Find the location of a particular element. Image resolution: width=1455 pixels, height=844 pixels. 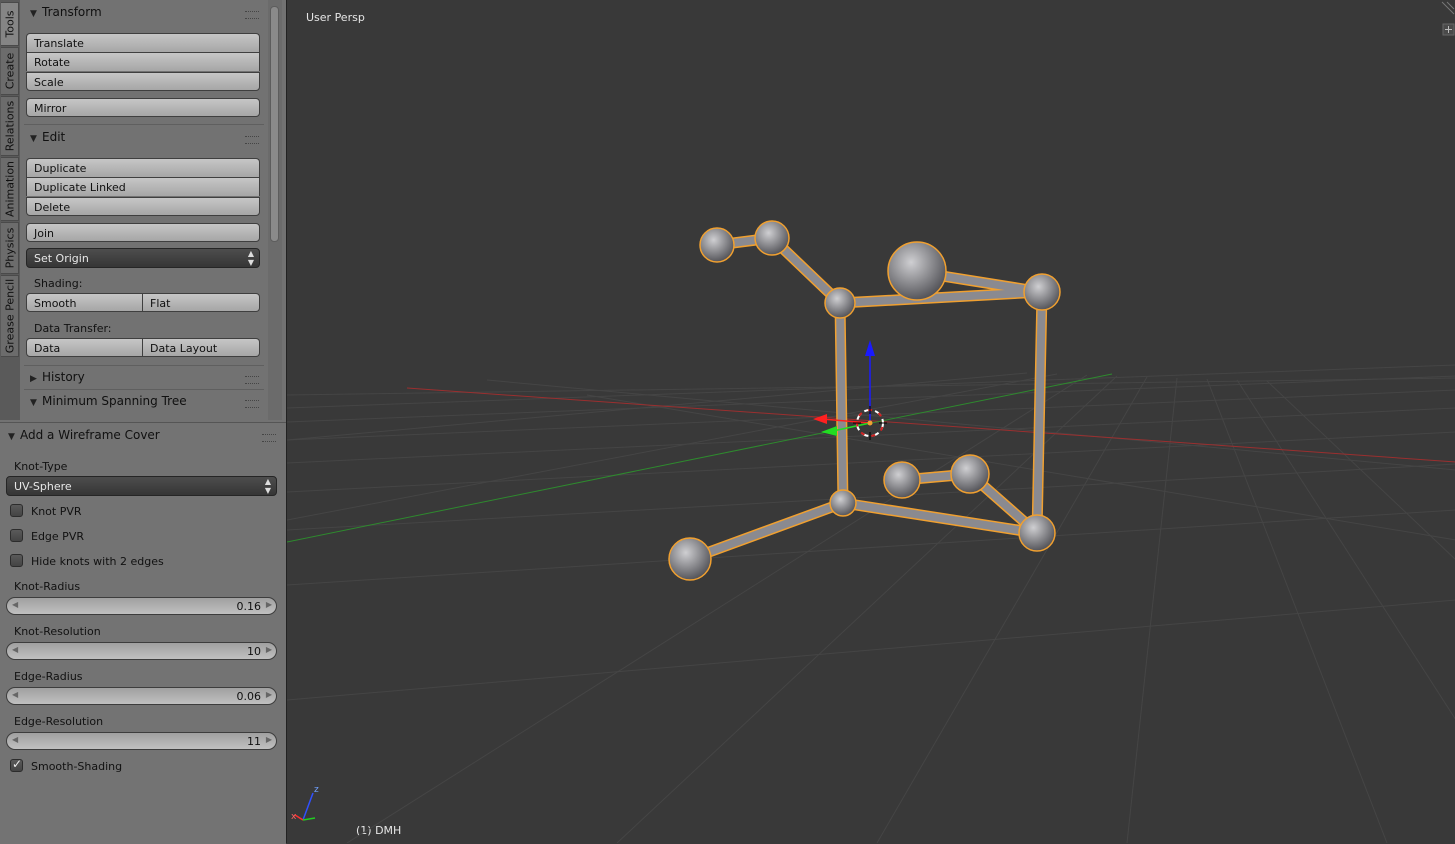

slider-value: 0.16 is located at coordinates (249, 606).